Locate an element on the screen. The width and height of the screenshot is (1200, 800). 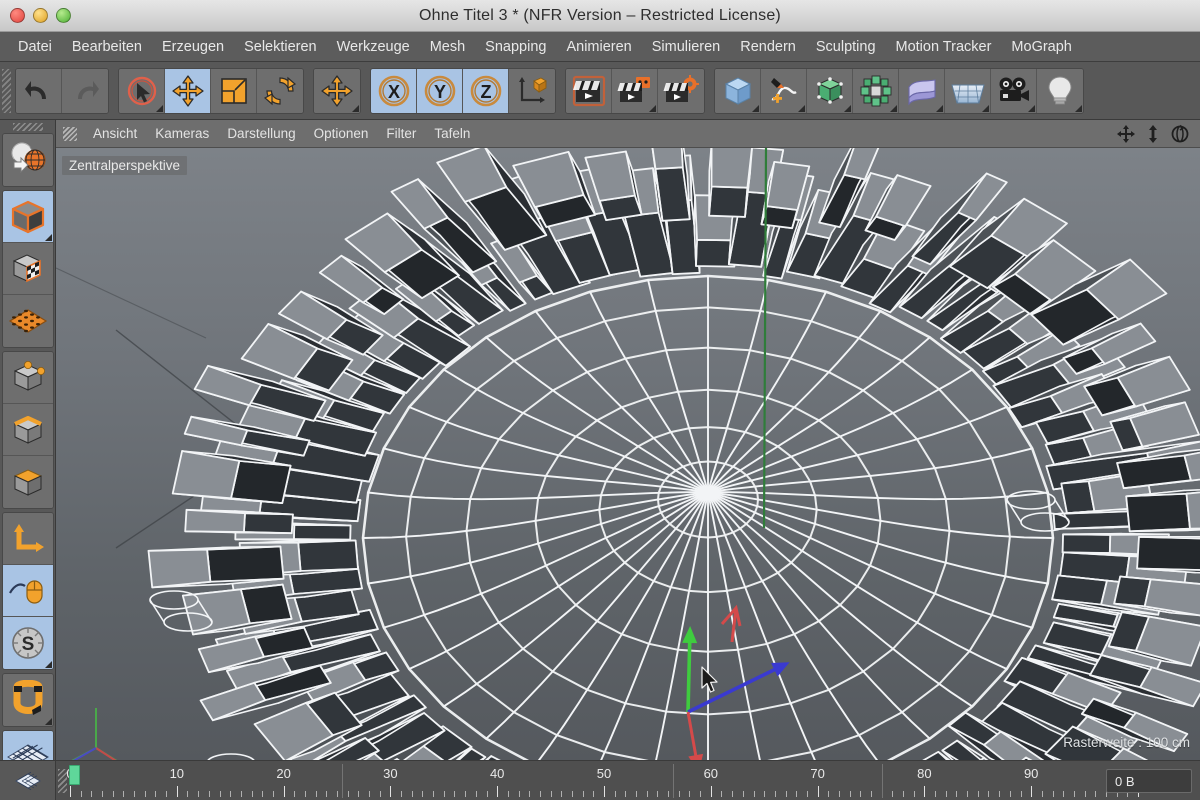
viewport-dolly-button is located at coordinates (1153, 134).